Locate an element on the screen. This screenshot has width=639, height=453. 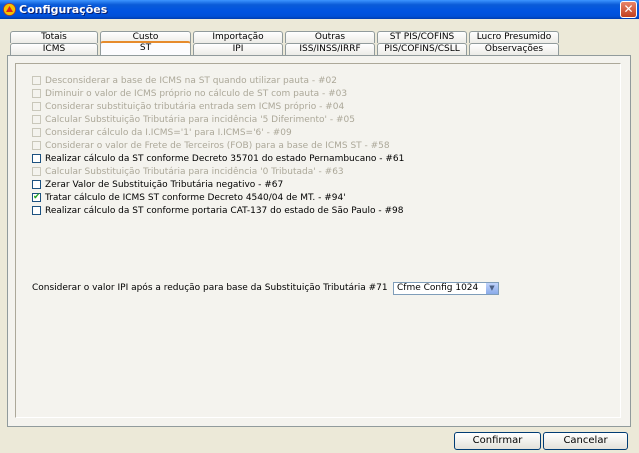
tab-st-pis-cofins: ST PIS/COFINS is located at coordinates (422, 37).